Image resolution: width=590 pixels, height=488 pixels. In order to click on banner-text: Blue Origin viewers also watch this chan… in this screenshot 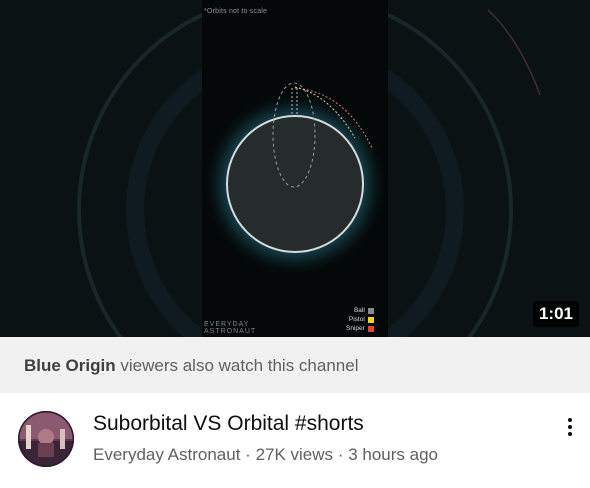, I will do `click(191, 366)`.